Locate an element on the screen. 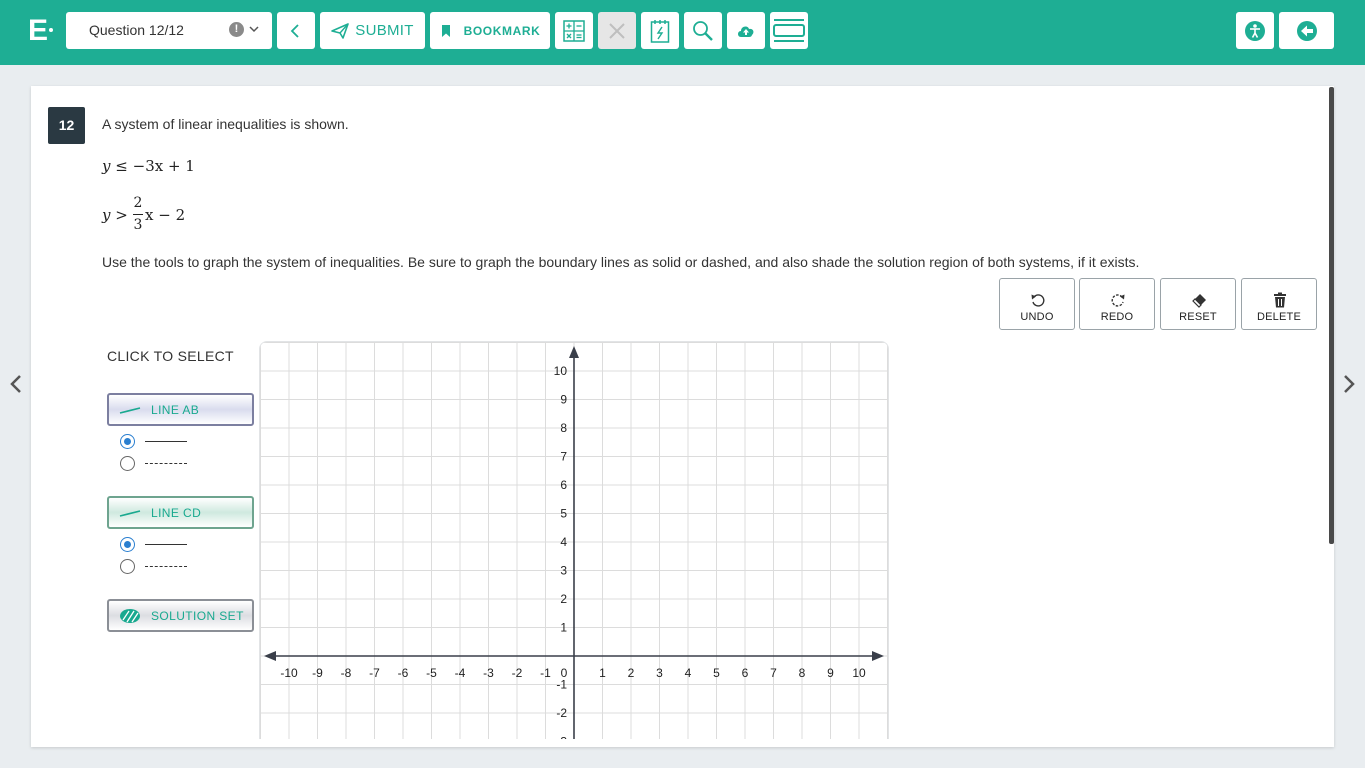  inequality-2-relation: > is located at coordinates (121, 215).